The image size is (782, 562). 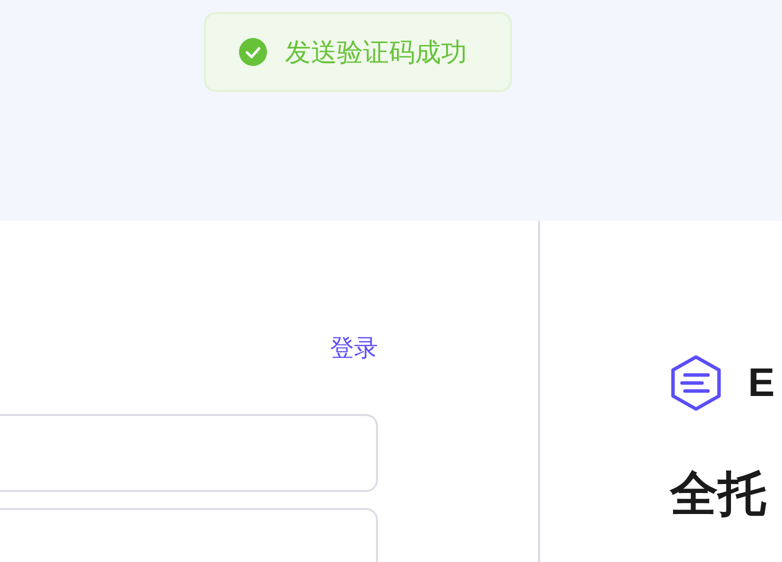 I want to click on login-link: 登录, so click(x=354, y=349).